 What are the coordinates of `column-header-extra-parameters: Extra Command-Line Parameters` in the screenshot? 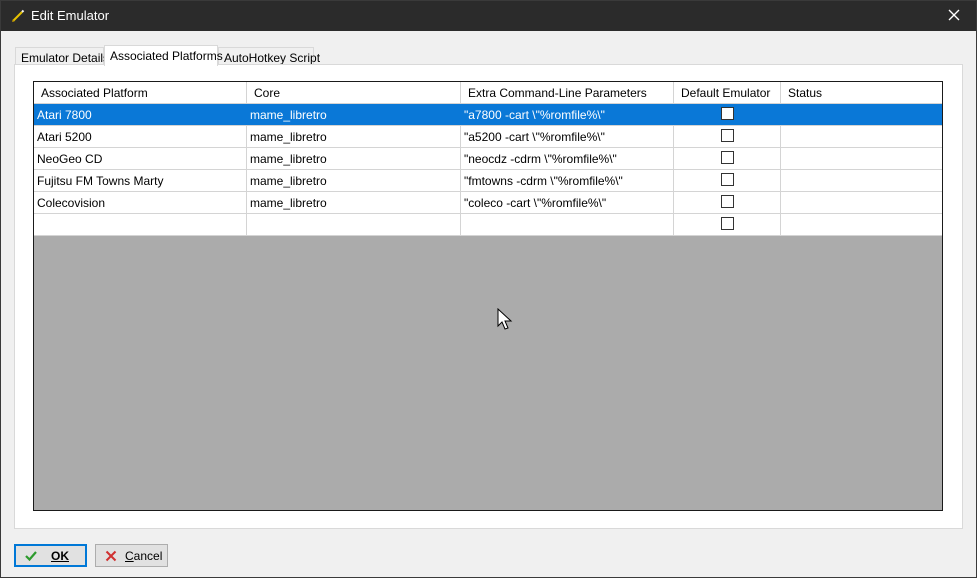 It's located at (567, 93).